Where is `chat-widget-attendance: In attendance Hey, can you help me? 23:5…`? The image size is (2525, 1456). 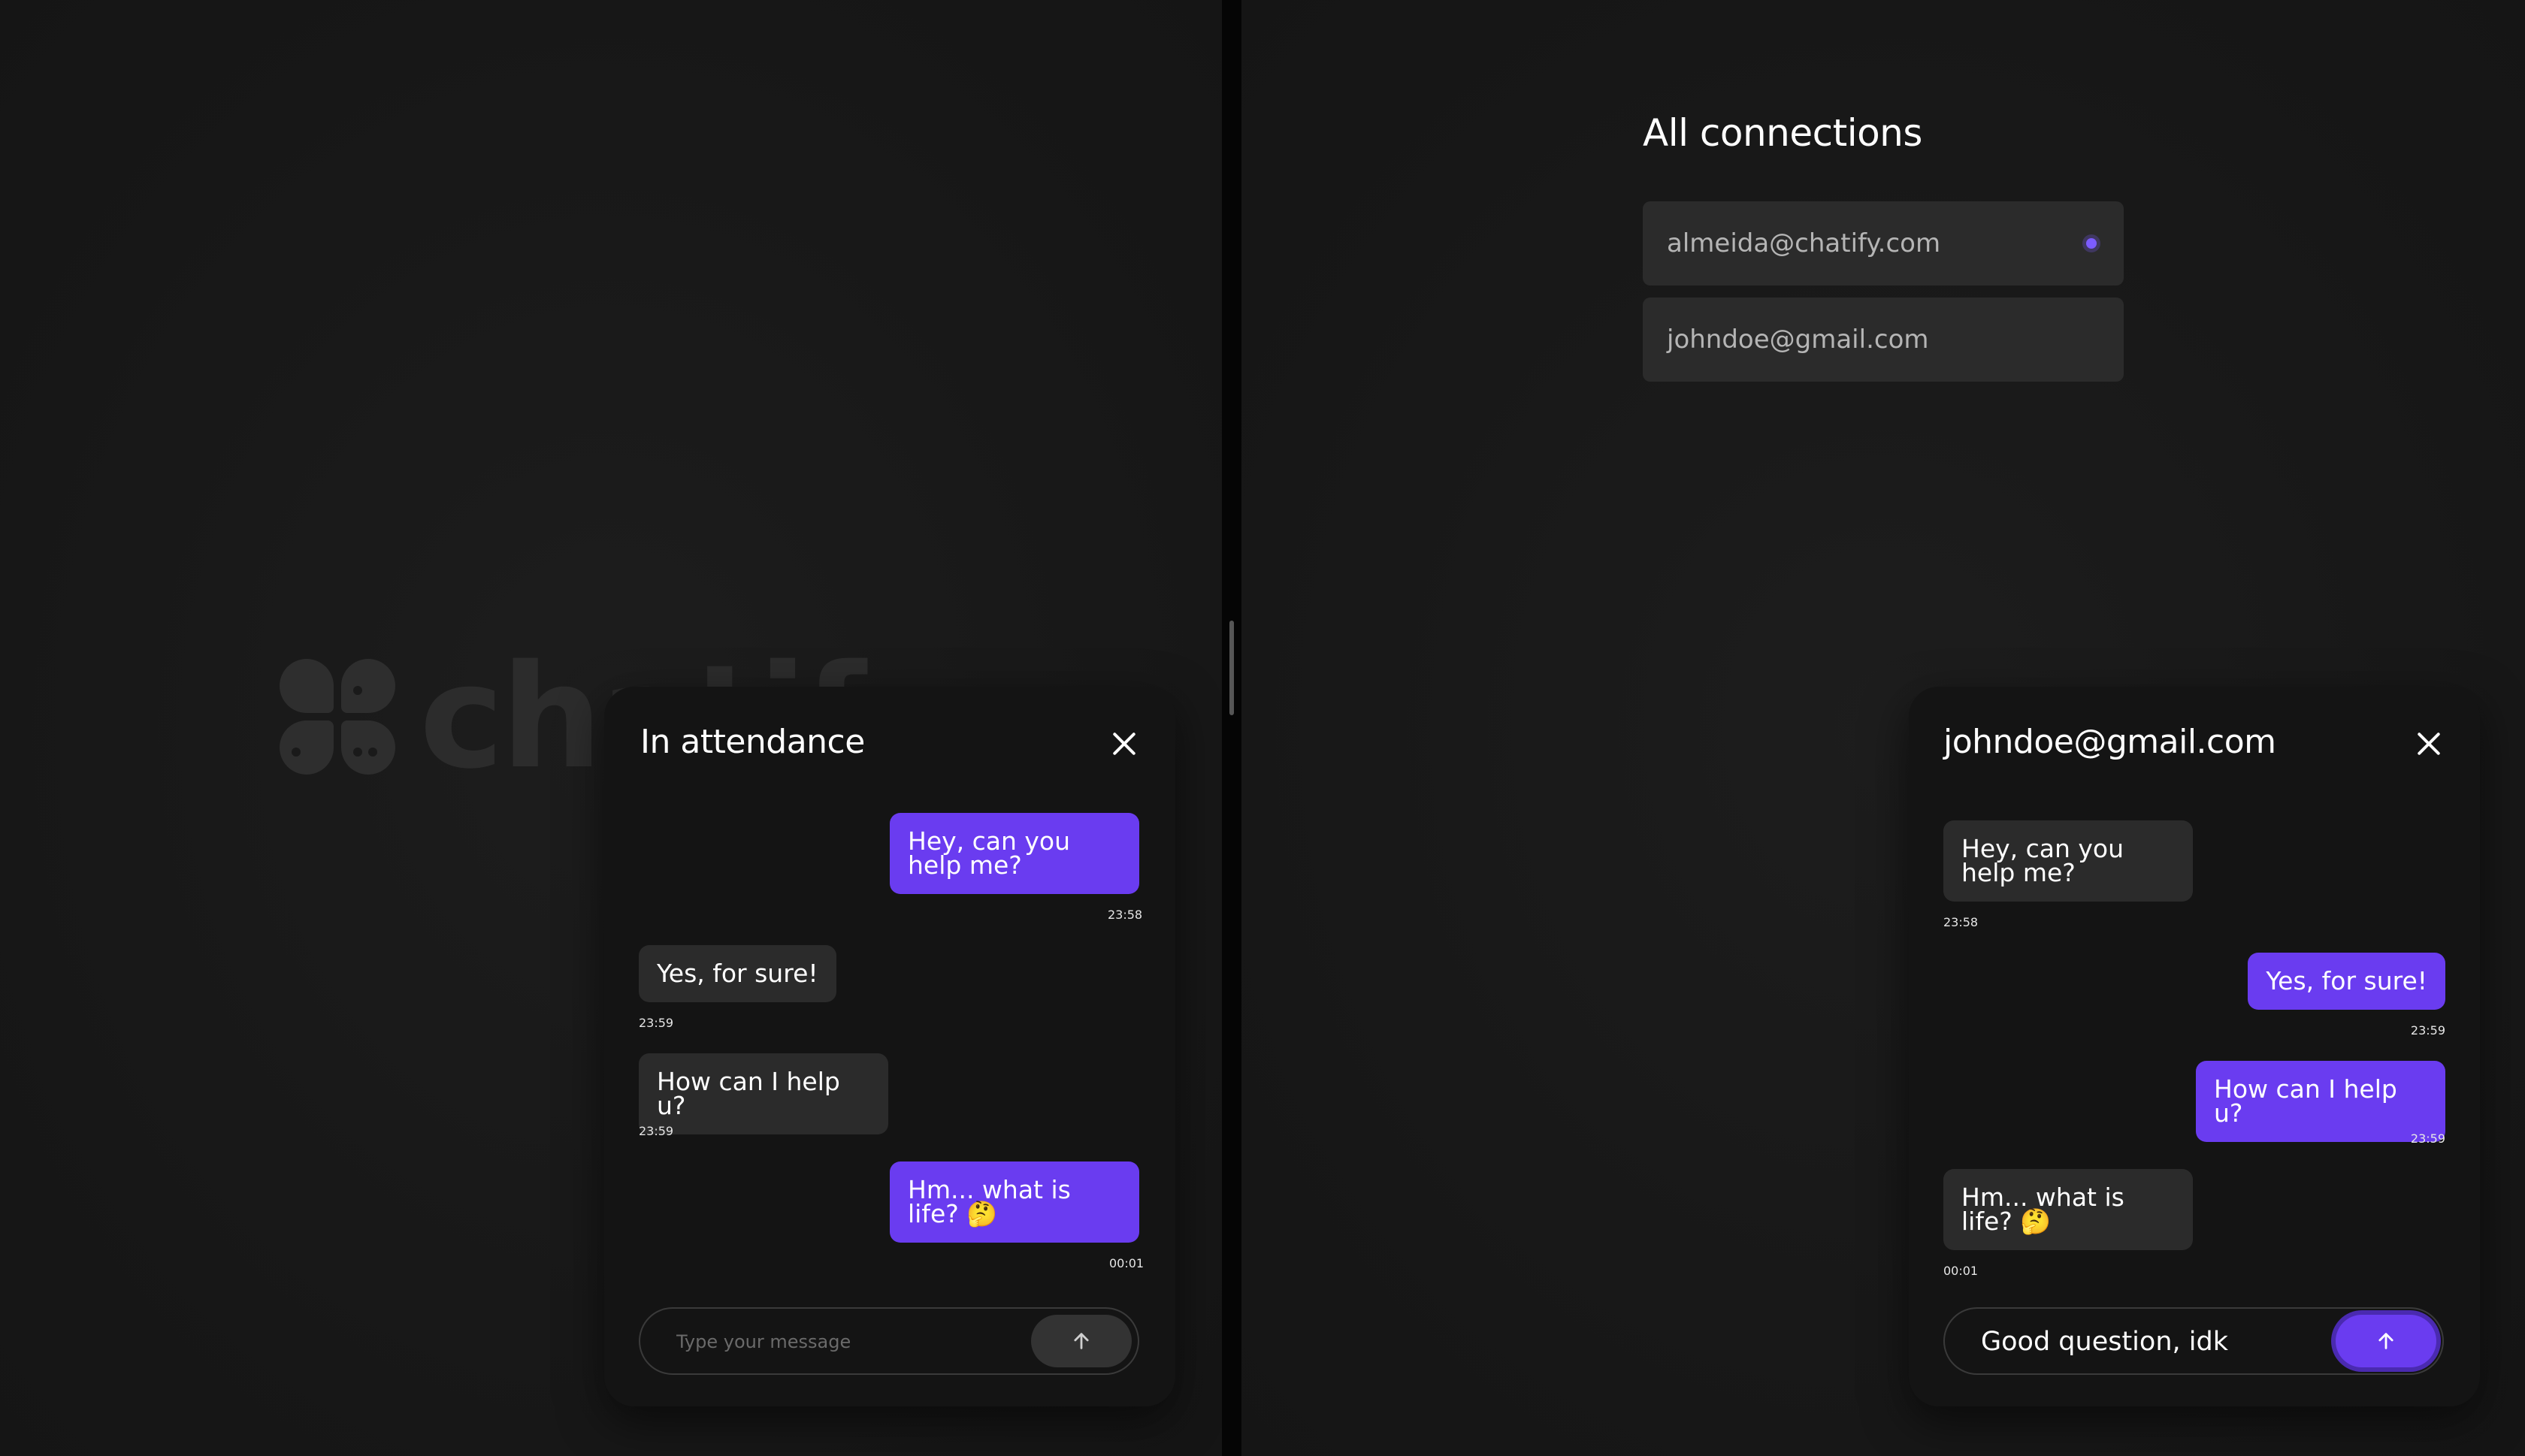
chat-widget-attendance: In attendance Hey, can you help me? 23:5… is located at coordinates (889, 1046).